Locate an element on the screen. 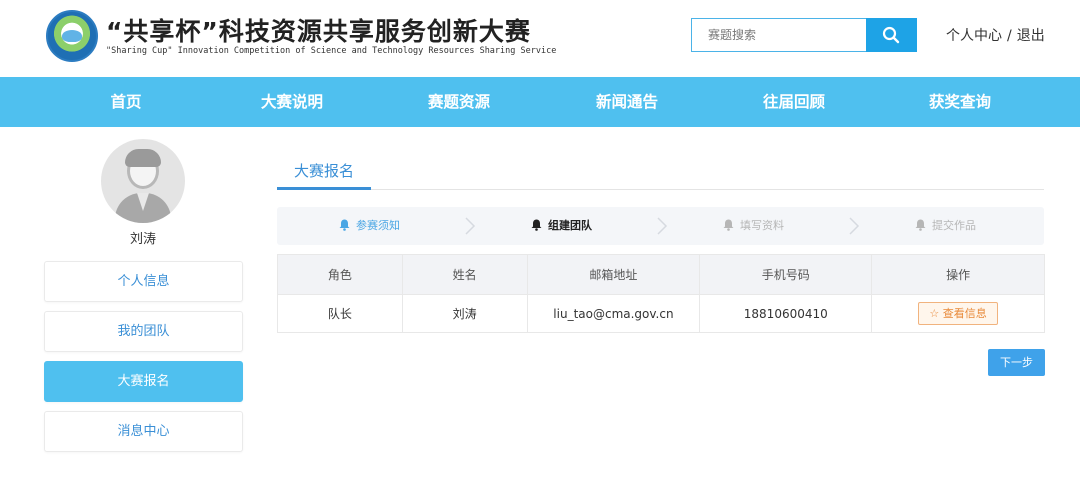 This screenshot has height=490, width=1080. nav-item-resources: 赛题资源 is located at coordinates (459, 102).